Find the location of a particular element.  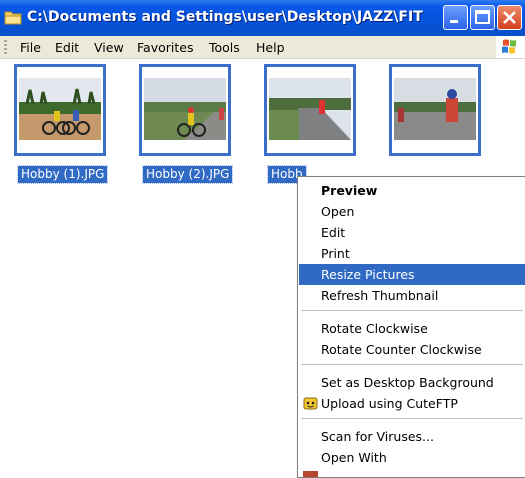

menu-favorites: Favorites is located at coordinates (165, 47).